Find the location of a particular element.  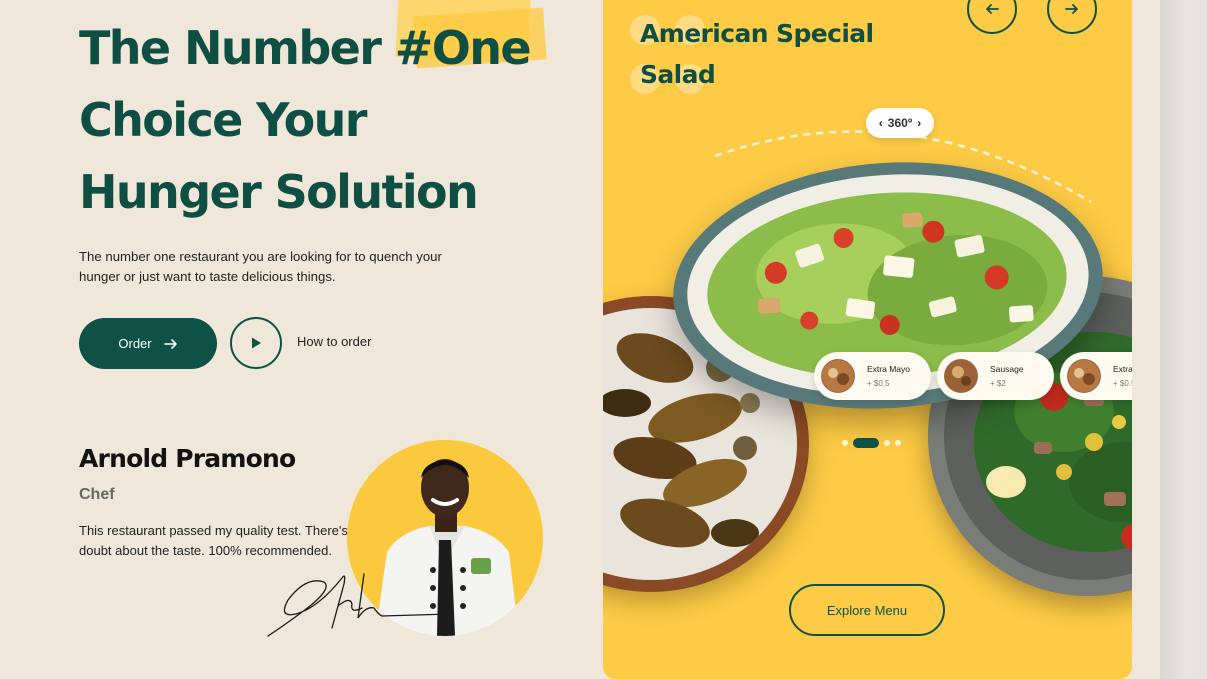

play-video-button is located at coordinates (256, 343).